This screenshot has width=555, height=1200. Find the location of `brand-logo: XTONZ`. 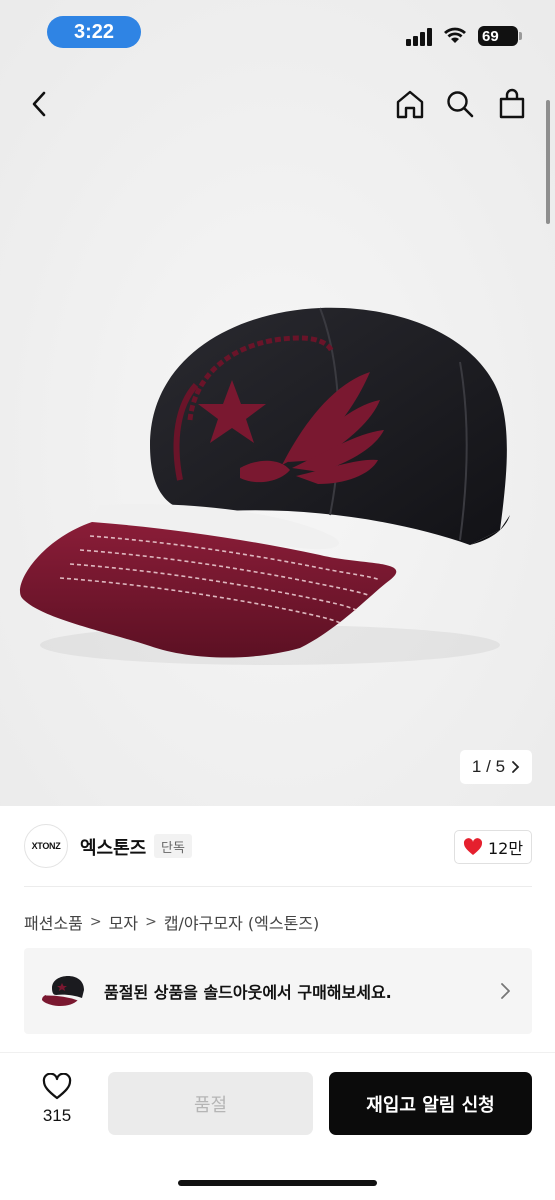

brand-logo: XTONZ is located at coordinates (46, 846).